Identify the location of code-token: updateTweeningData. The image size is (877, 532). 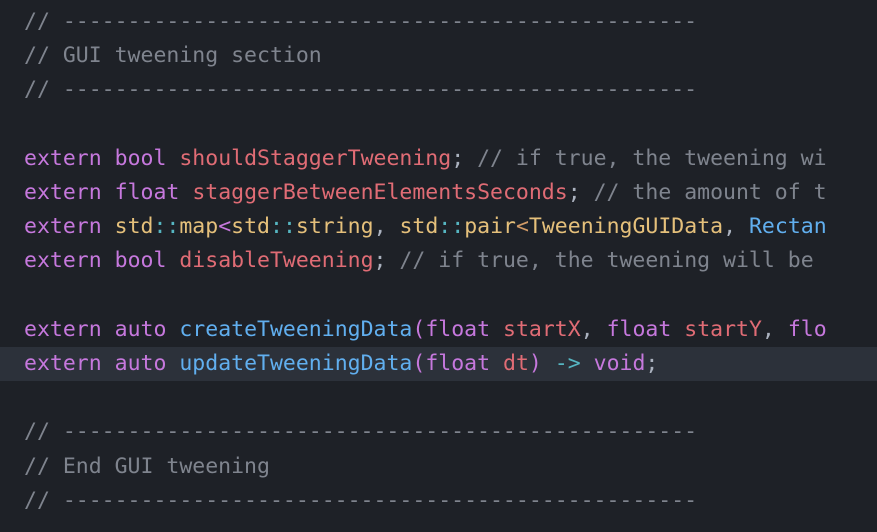
(296, 363).